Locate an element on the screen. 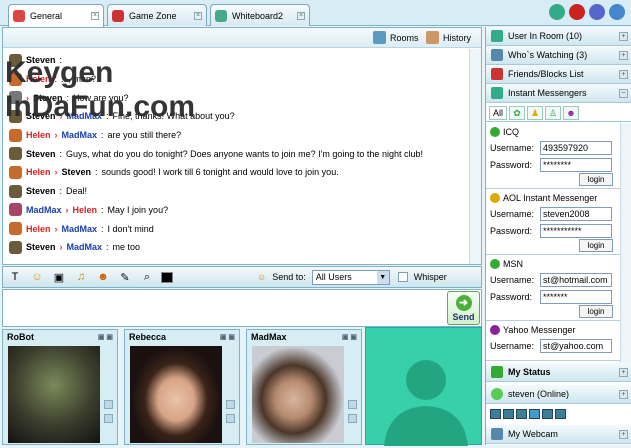  chat-icon is located at coordinates (557, 12).